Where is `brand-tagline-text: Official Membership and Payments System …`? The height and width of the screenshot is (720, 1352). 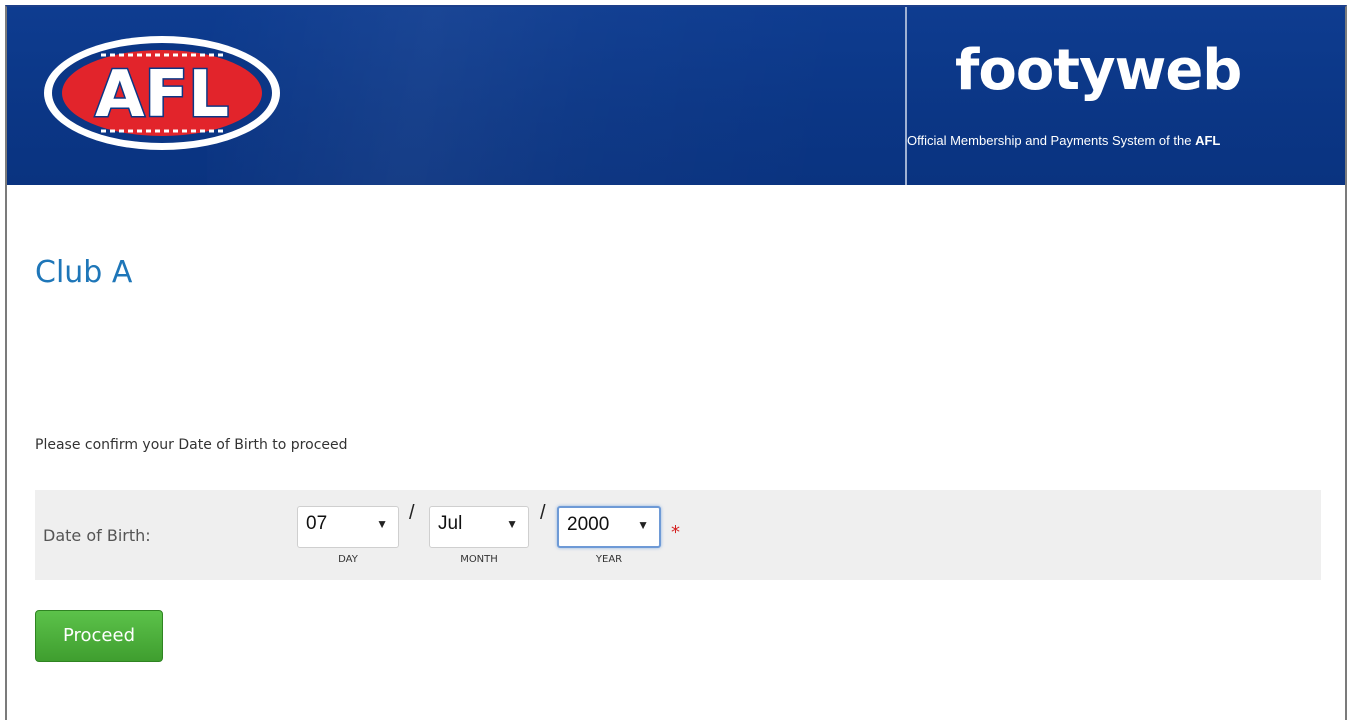
brand-tagline-text: Official Membership and Payments System … is located at coordinates (1051, 140).